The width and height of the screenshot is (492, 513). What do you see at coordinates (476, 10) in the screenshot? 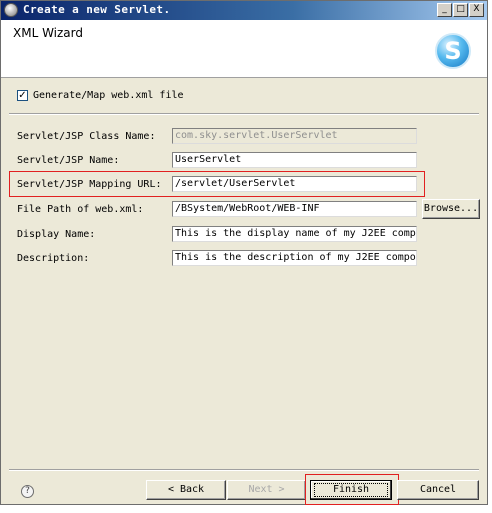
I see `close-button: X` at bounding box center [476, 10].